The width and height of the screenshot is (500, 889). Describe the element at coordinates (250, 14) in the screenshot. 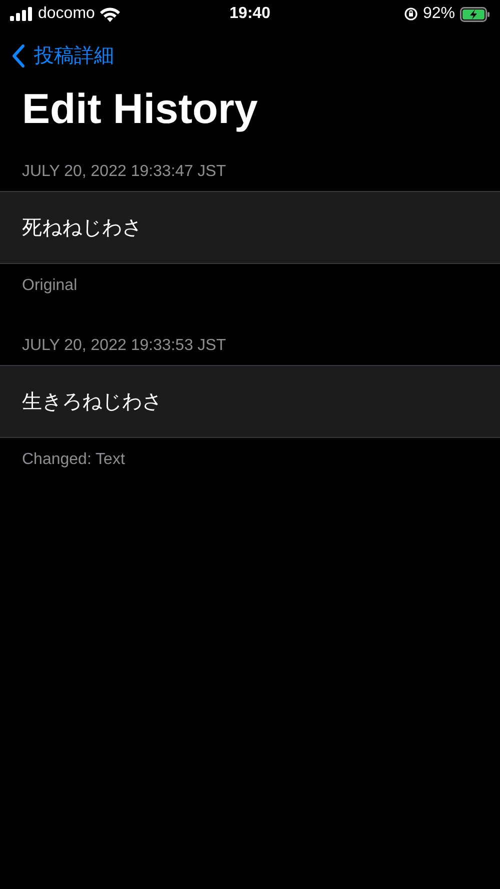

I see `status-time: 19:40` at that location.